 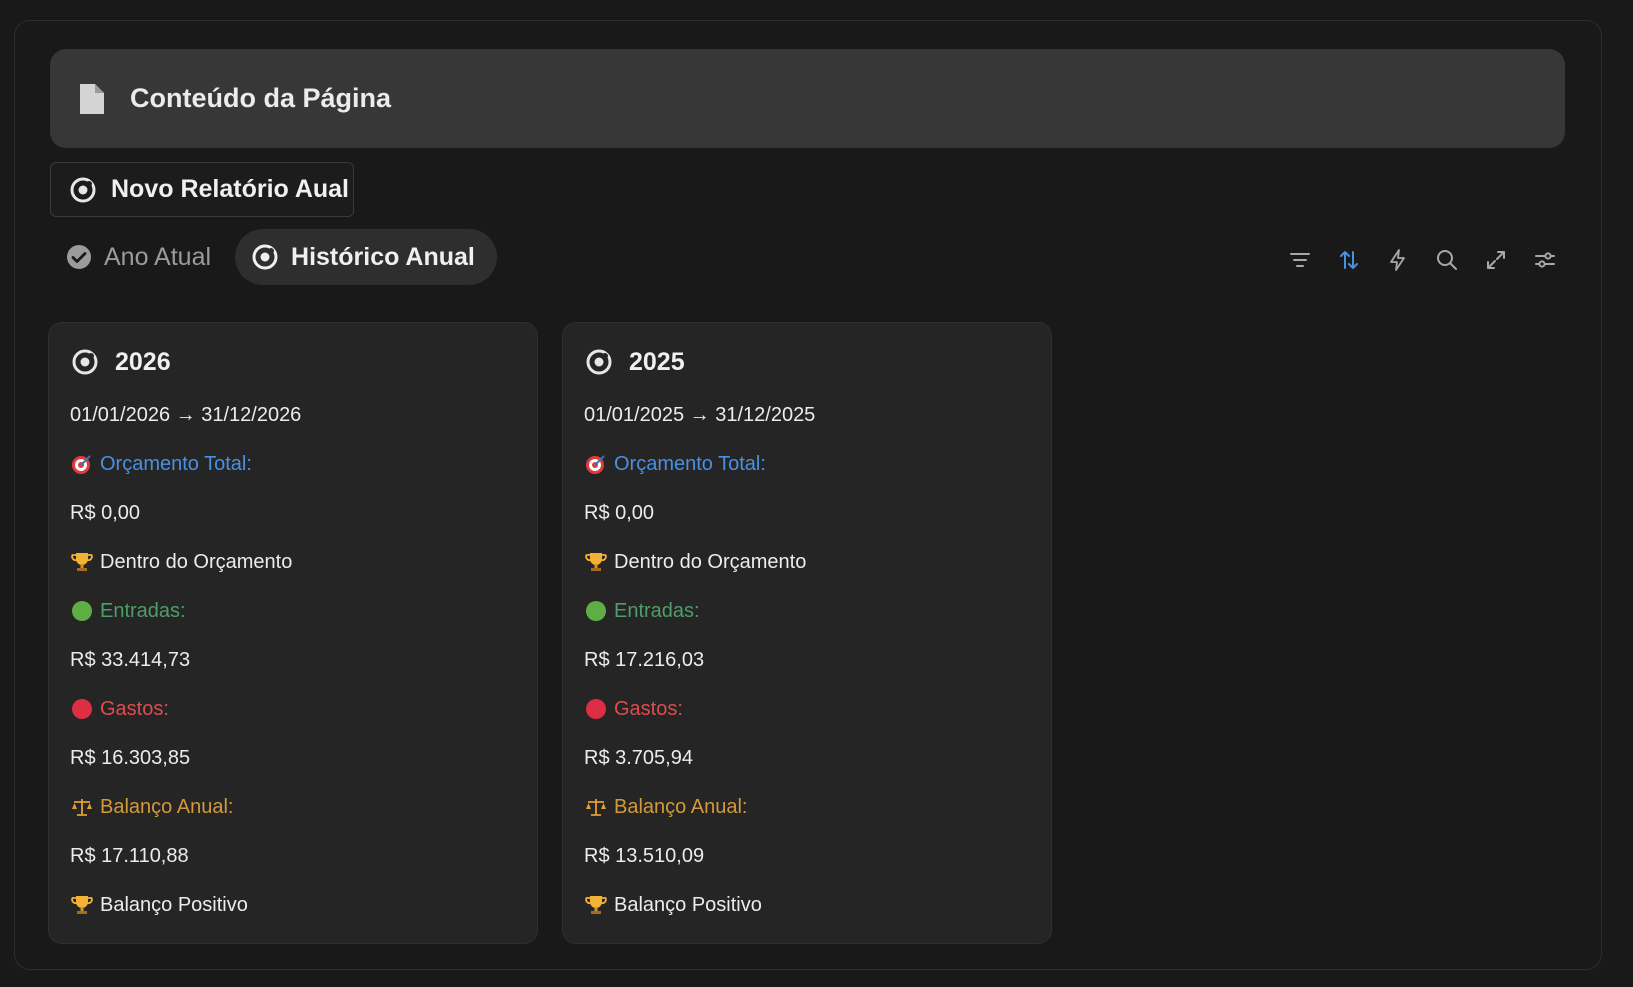 I want to click on document-icon, so click(x=92, y=98).